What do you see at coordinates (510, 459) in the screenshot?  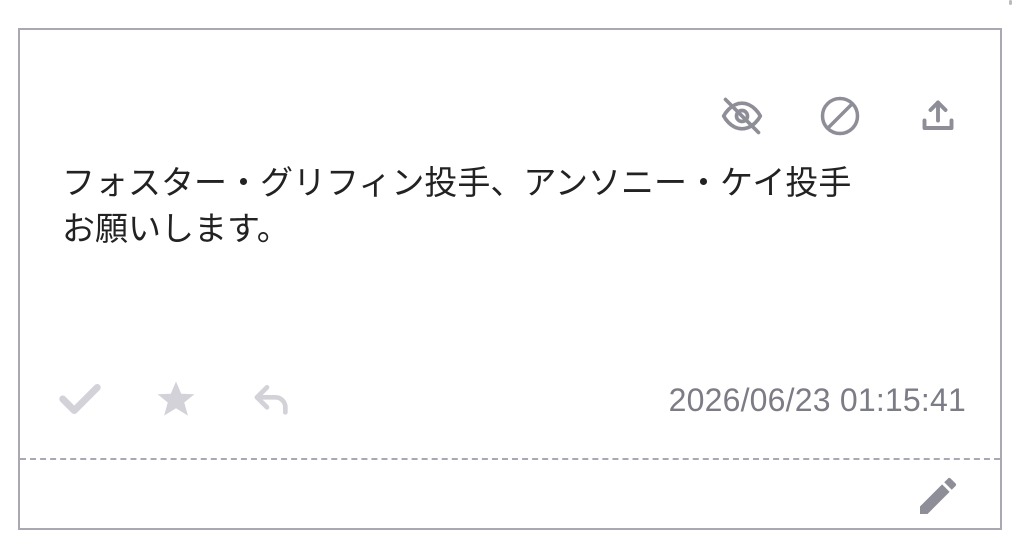 I see `card-divider` at bounding box center [510, 459].